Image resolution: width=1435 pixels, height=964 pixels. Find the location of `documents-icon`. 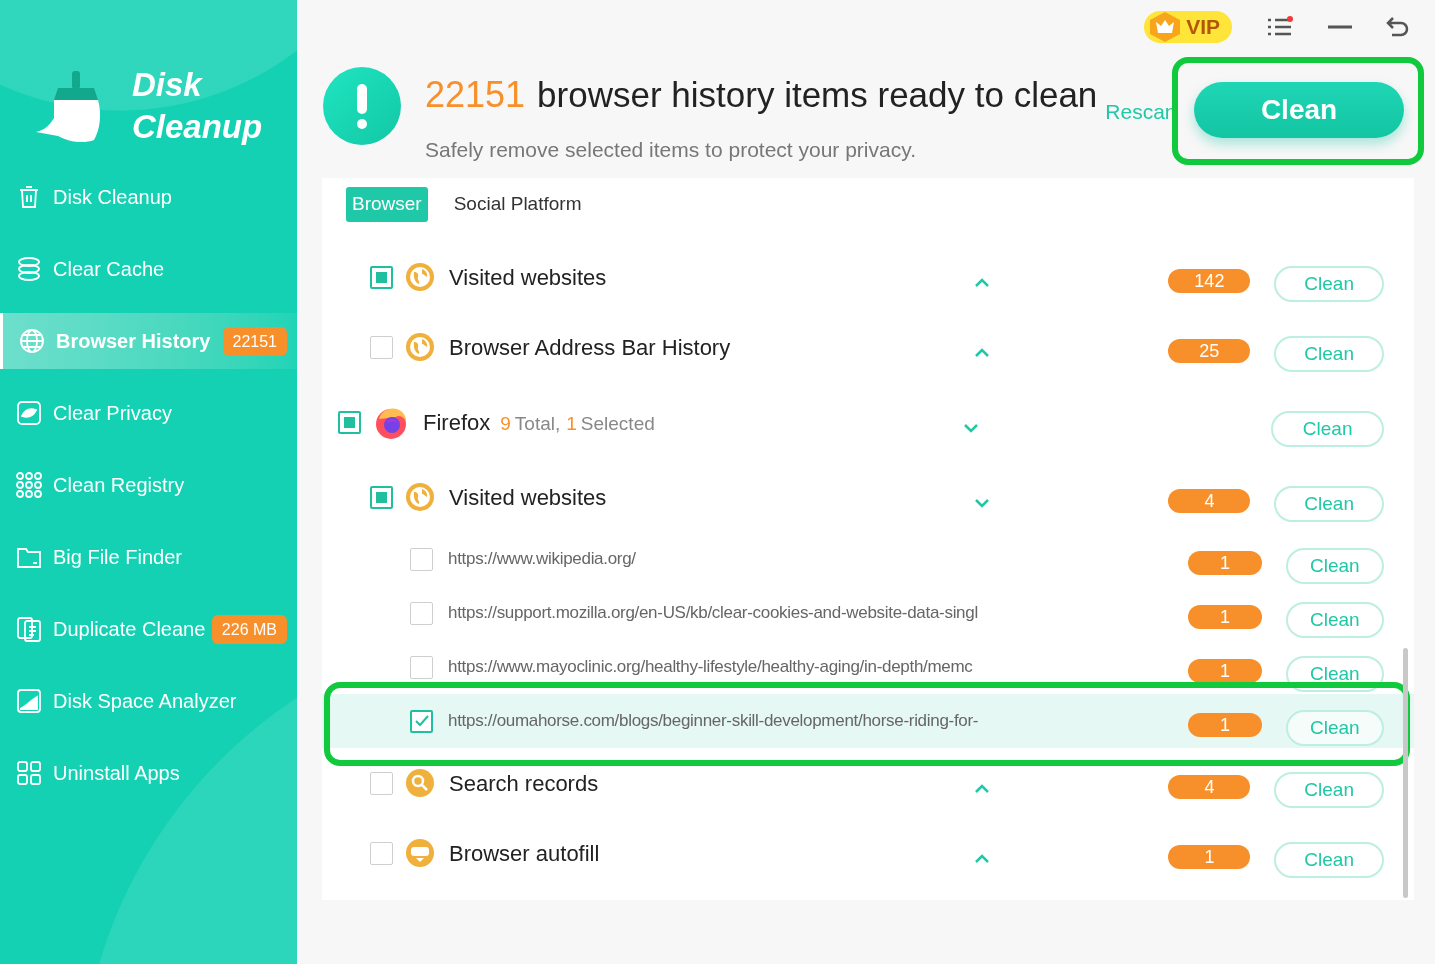

documents-icon is located at coordinates (29, 629).